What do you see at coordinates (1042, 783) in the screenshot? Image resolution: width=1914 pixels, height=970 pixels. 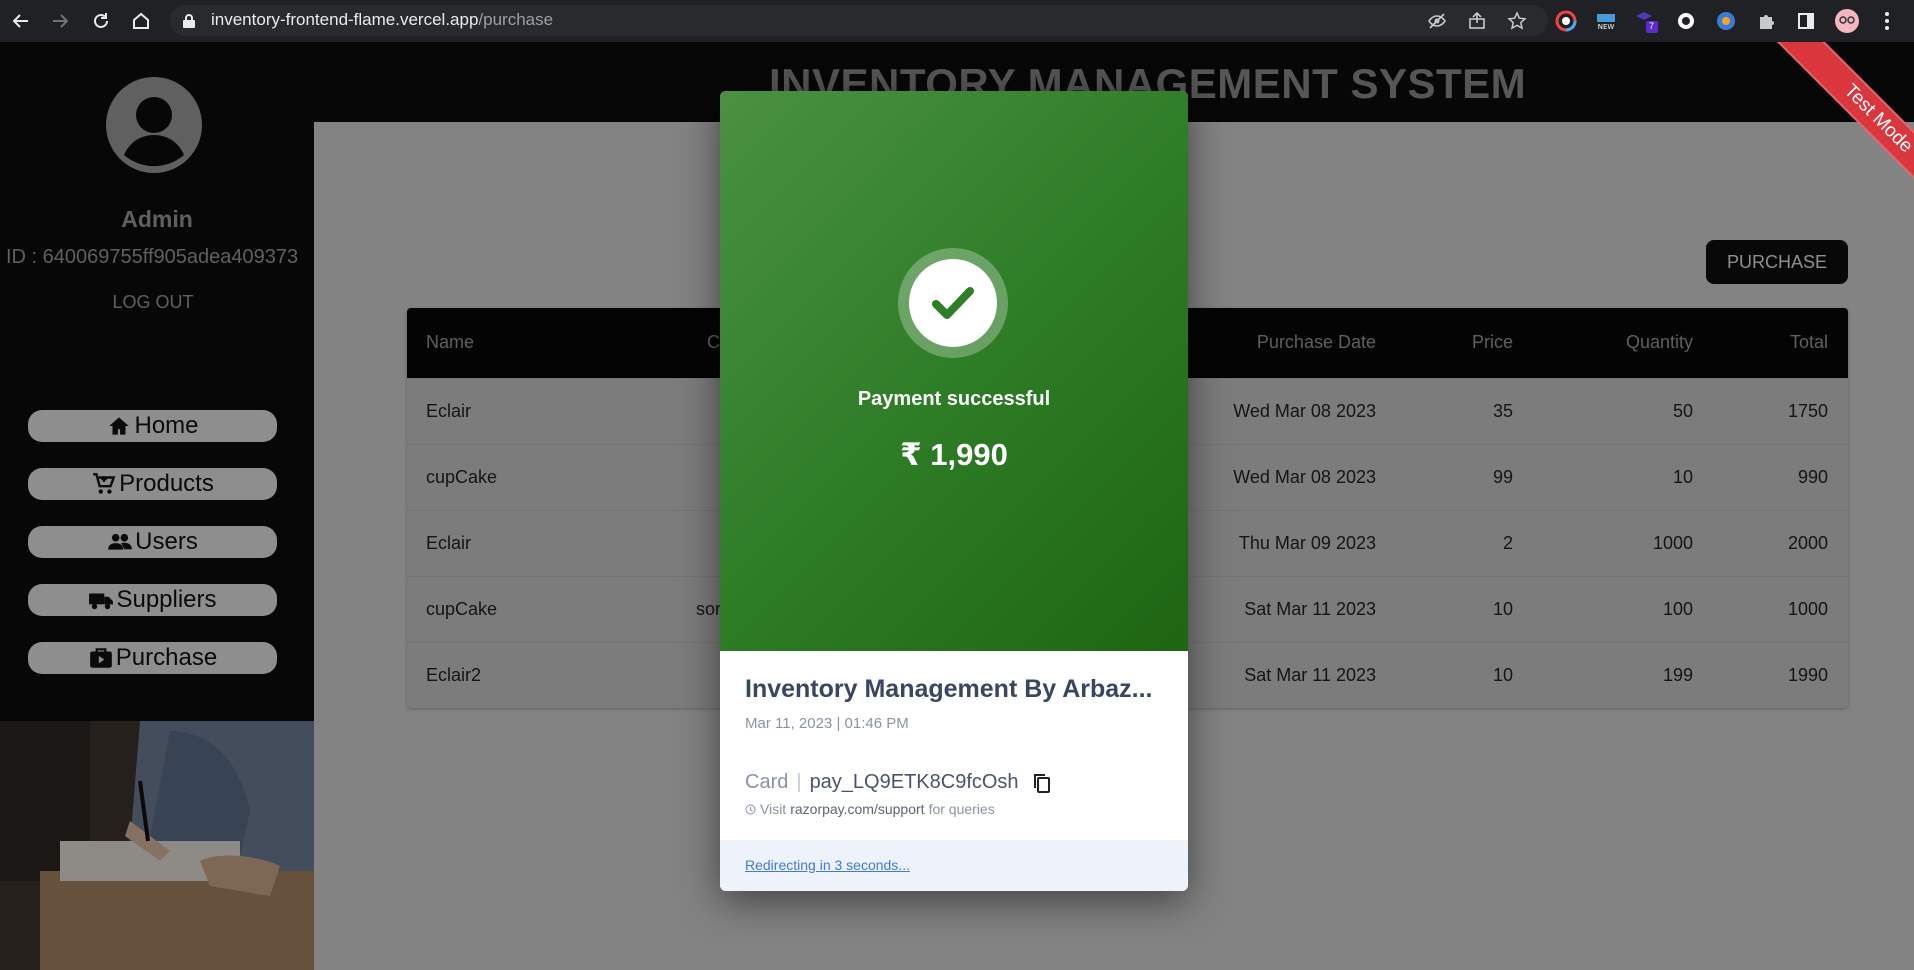 I see `copy-icon` at bounding box center [1042, 783].